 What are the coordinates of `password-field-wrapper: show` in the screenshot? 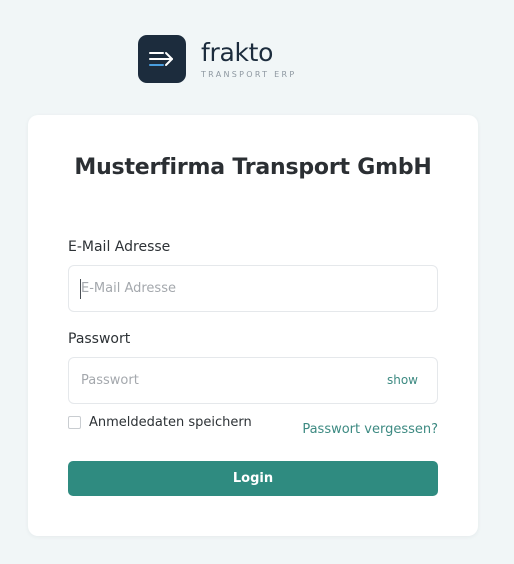 It's located at (253, 380).